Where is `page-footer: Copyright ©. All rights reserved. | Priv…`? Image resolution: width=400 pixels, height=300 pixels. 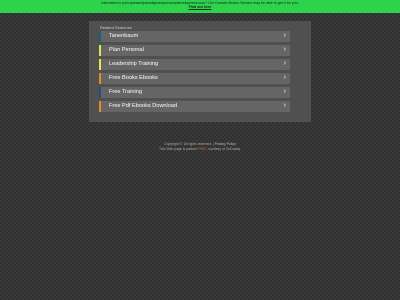
page-footer: Copyright ©. All rights reserved. | Priv… is located at coordinates (200, 146).